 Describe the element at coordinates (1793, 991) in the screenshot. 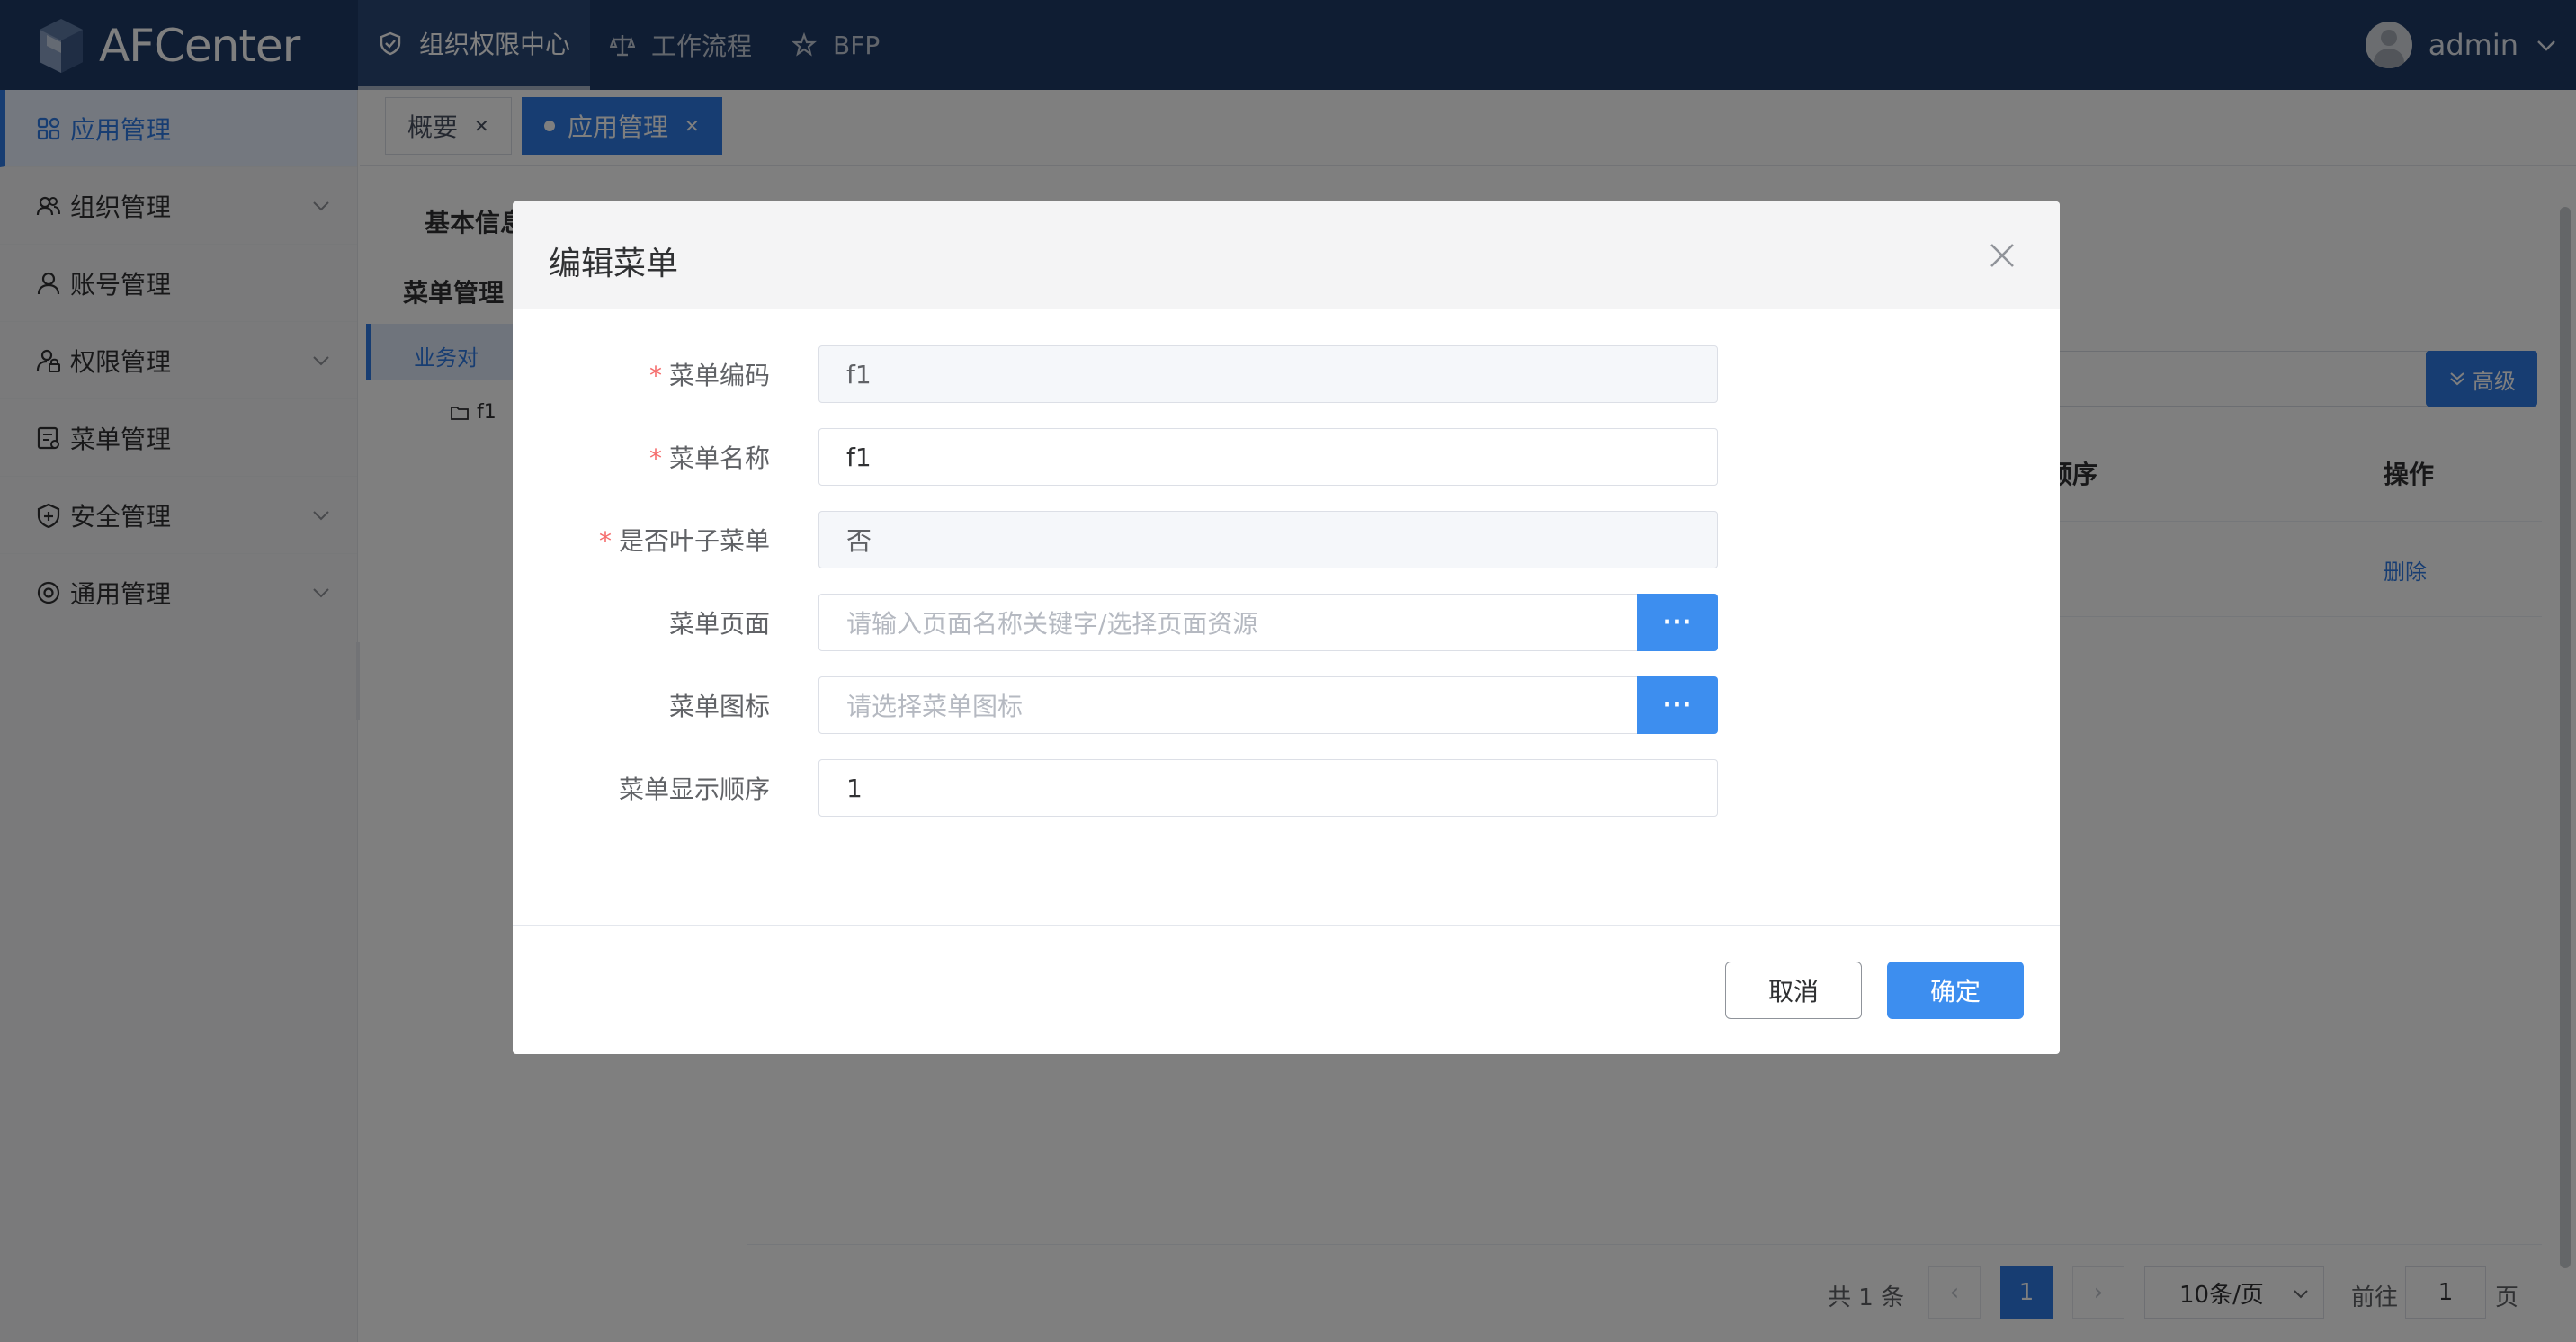

I see `cancel-button: 取消` at that location.